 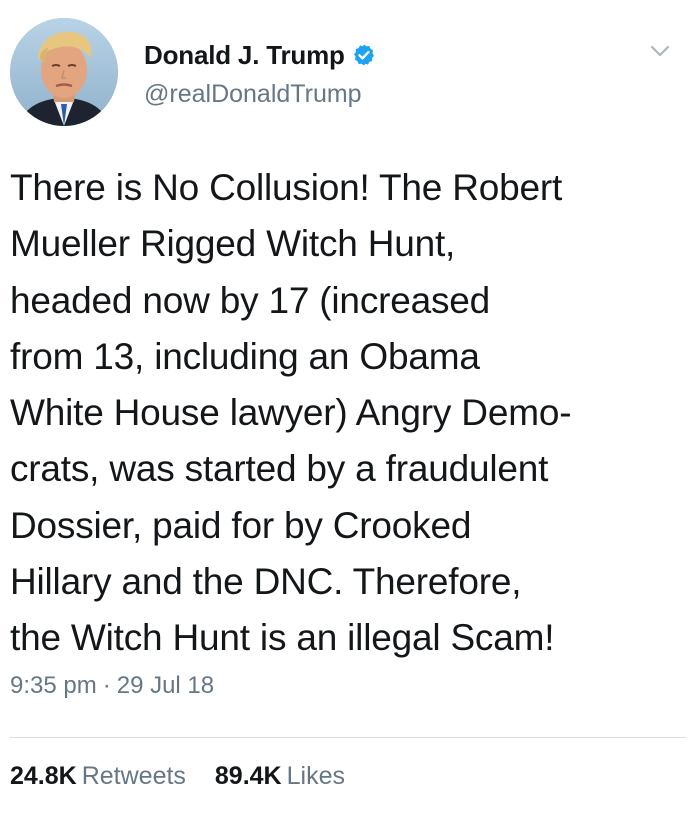 I want to click on retweets-label: Retweets, so click(x=133, y=776).